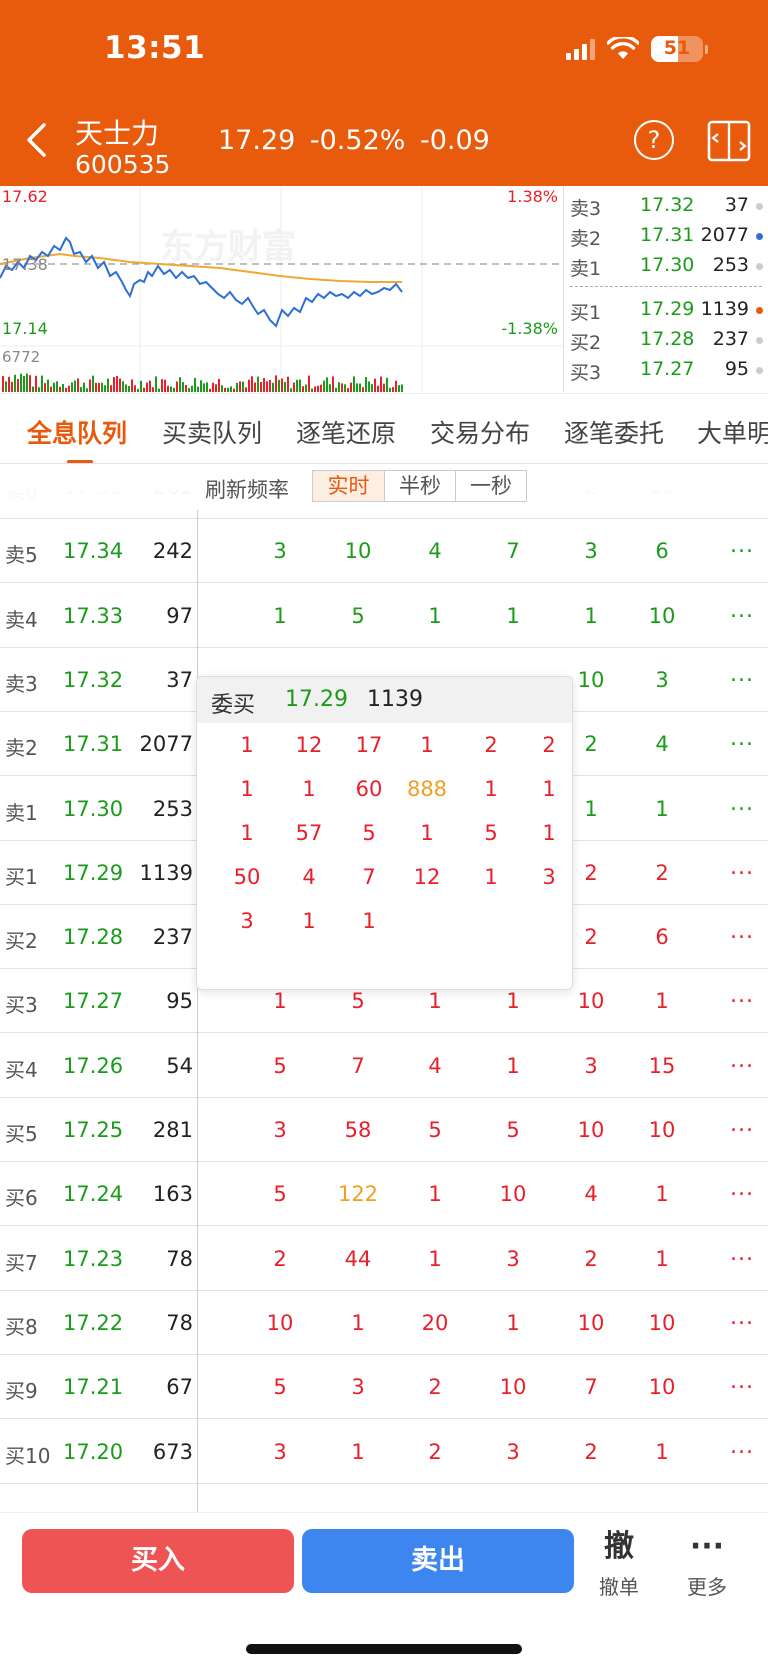  Describe the element at coordinates (77, 432) in the screenshot. I see `tab-full-queue: 全息队列` at that location.